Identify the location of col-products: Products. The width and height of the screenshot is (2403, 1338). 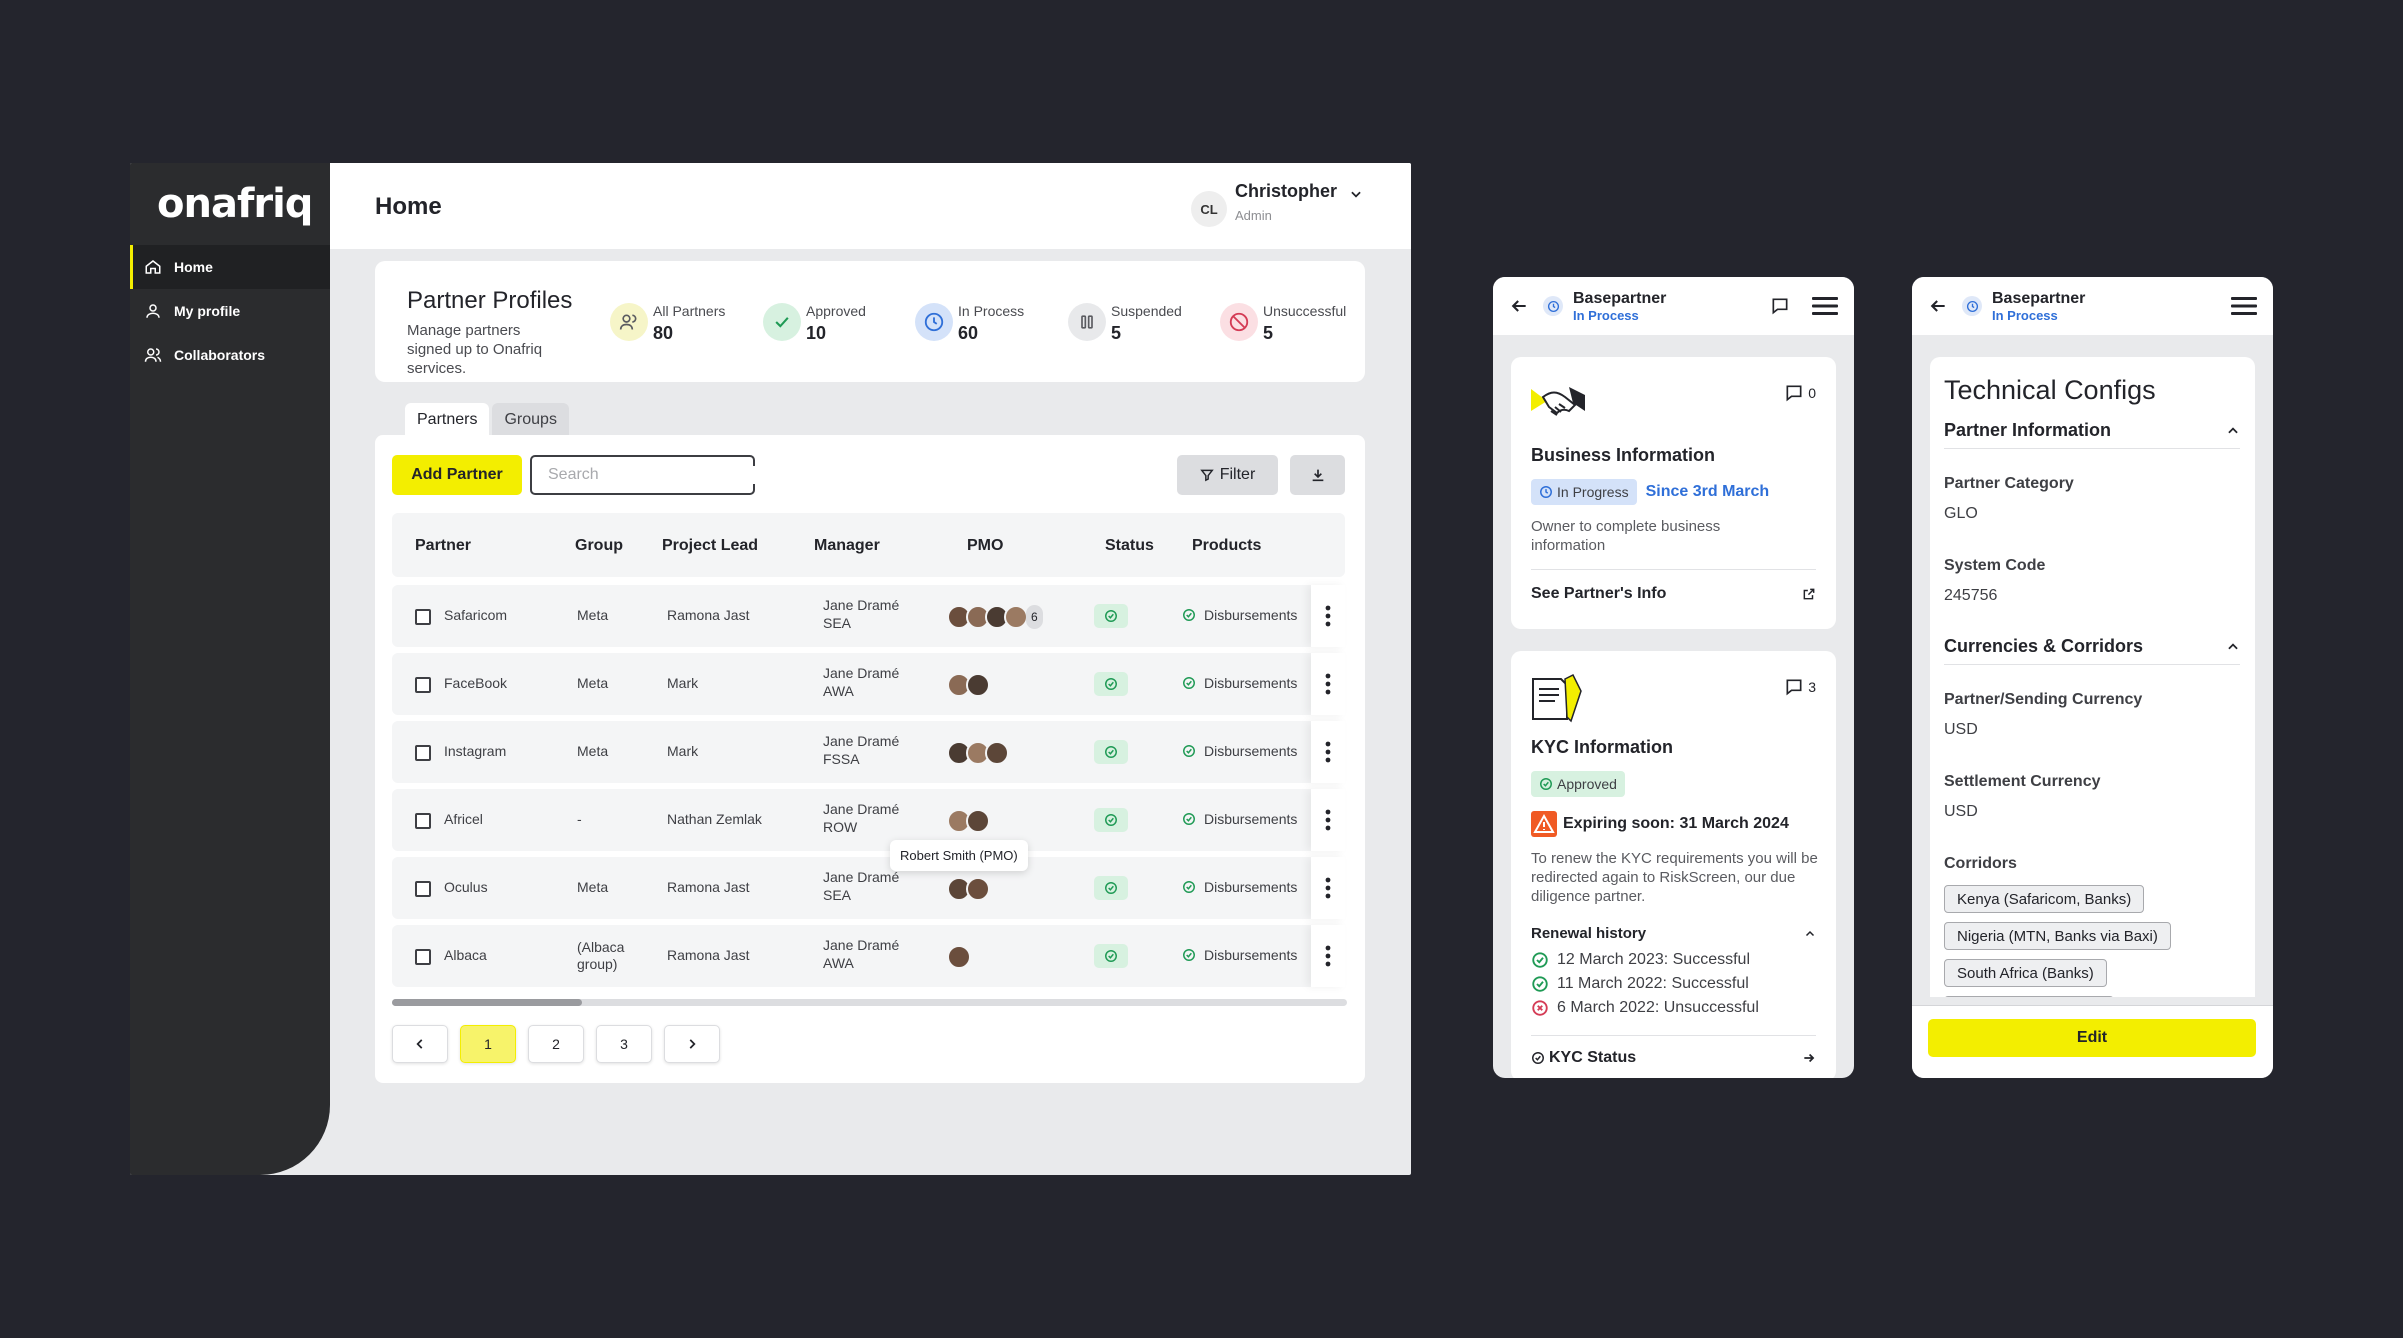
(1226, 546).